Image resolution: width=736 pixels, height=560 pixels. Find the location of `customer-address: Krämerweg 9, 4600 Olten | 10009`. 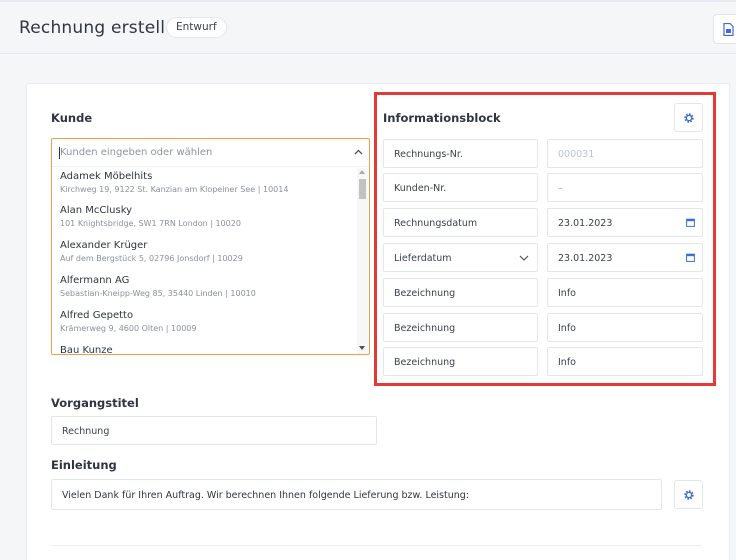

customer-address: Krämerweg 9, 4600 Olten | 10009 is located at coordinates (128, 328).